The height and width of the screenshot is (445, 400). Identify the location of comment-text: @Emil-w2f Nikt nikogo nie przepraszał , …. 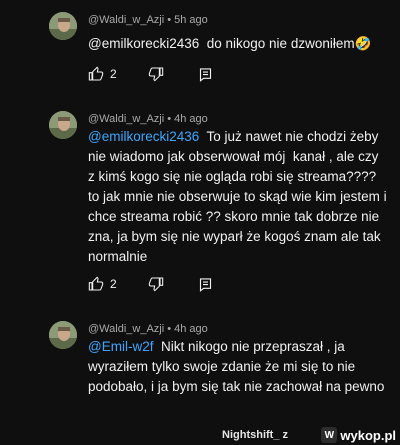
(238, 367).